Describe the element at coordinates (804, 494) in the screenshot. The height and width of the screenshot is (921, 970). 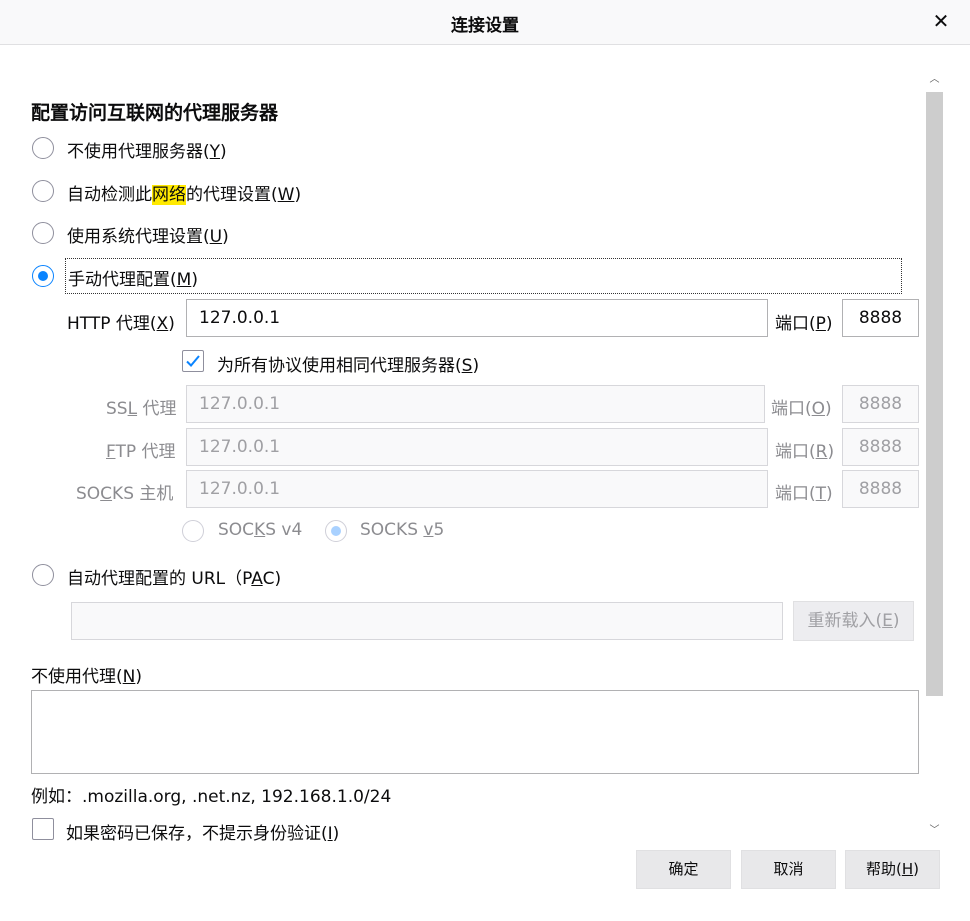
I see `socks-port-label: 端口(T)` at that location.